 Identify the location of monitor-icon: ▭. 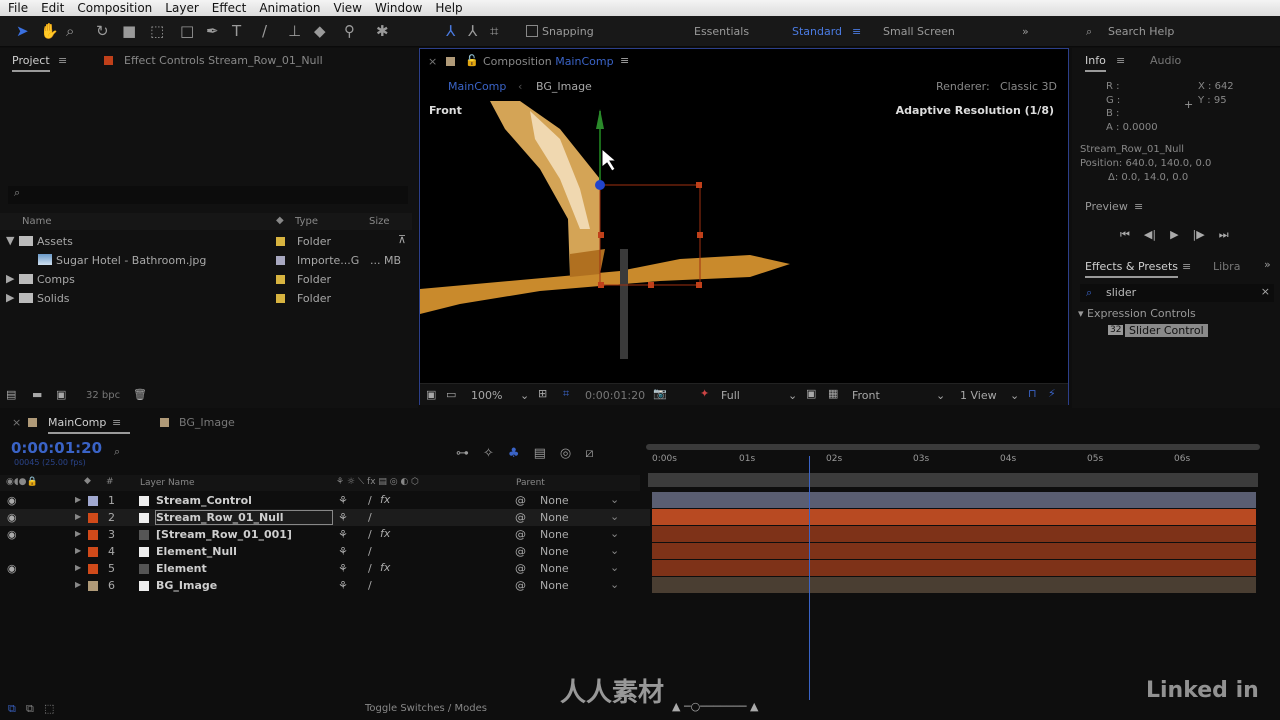
(451, 394).